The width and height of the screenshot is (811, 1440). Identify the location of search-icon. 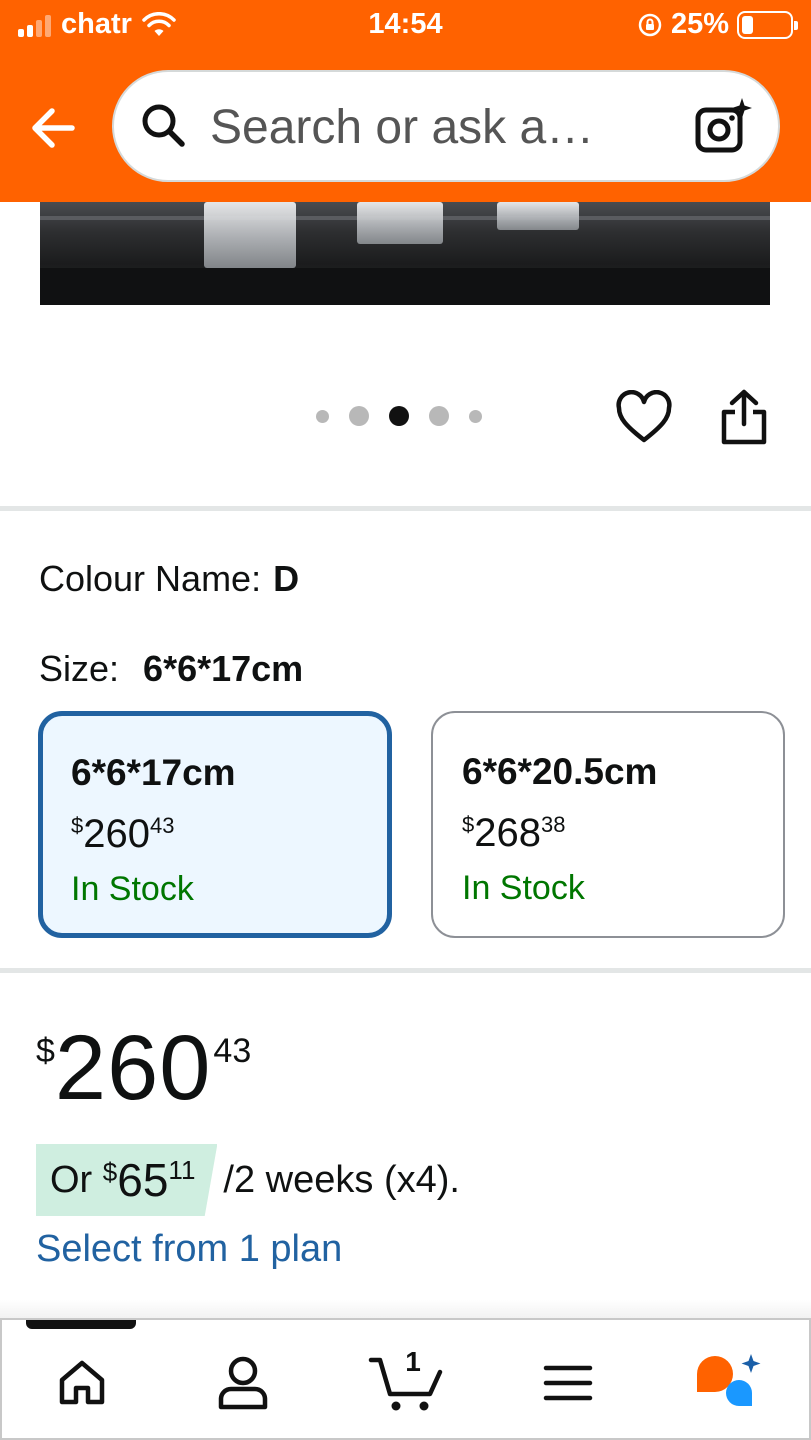
(163, 125).